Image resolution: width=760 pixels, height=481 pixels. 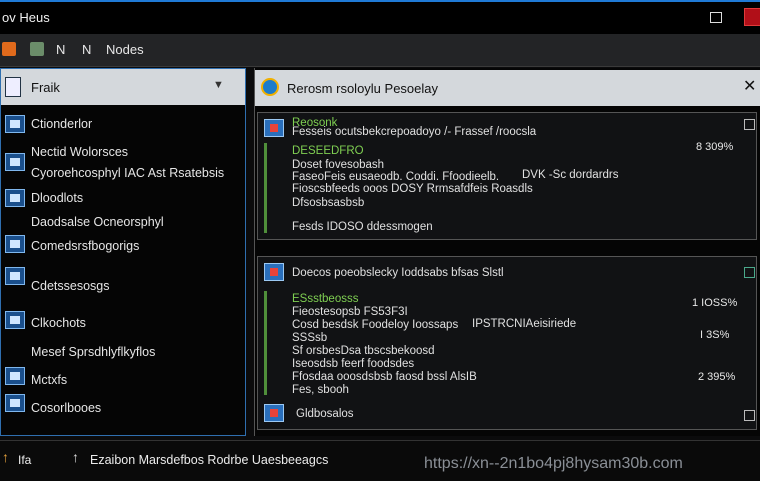 What do you see at coordinates (338, 165) in the screenshot?
I see `card-line: Doset fovesobash` at bounding box center [338, 165].